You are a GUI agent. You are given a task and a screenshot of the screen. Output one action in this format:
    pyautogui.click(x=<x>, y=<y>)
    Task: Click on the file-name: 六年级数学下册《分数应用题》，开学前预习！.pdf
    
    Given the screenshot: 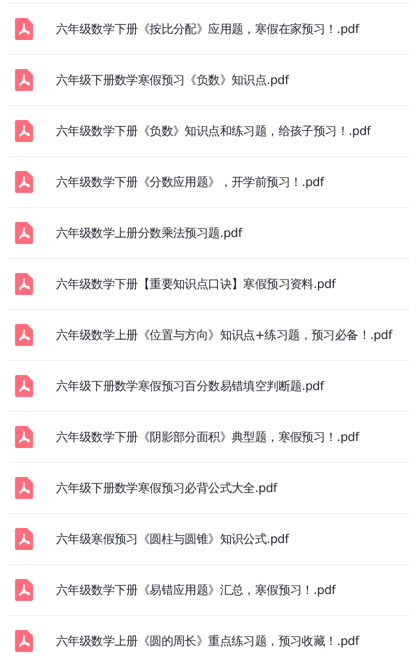 What is the action you would take?
    pyautogui.click(x=190, y=182)
    